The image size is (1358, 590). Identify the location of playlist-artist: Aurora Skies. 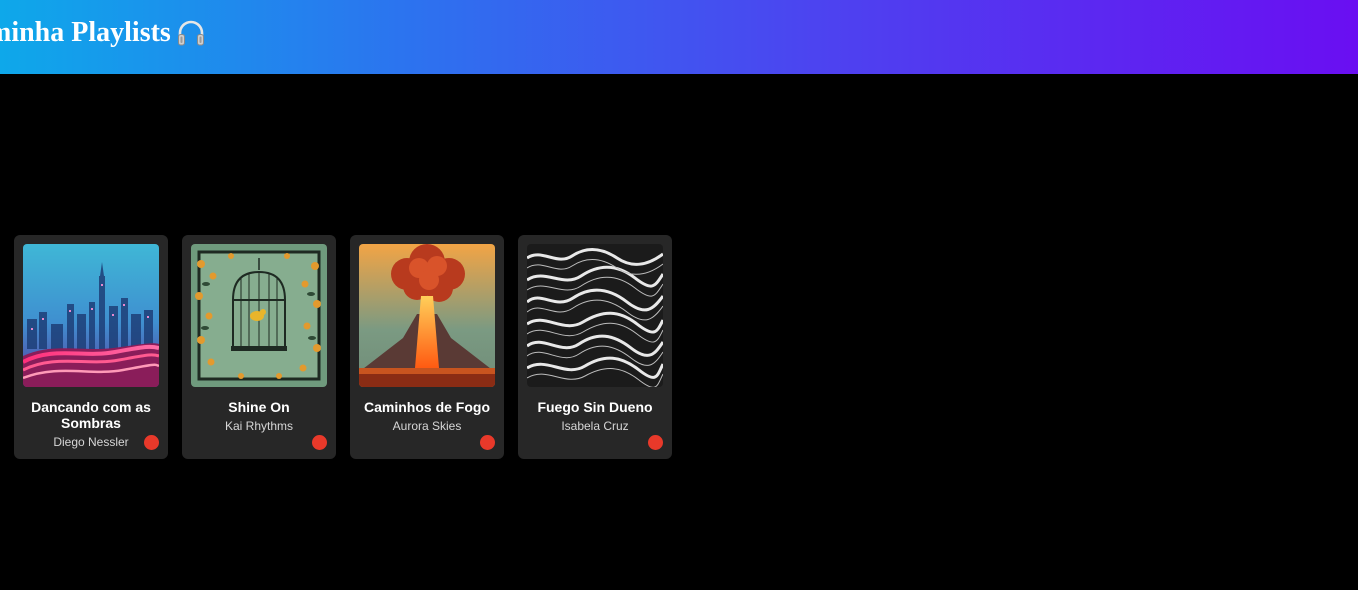
(427, 426).